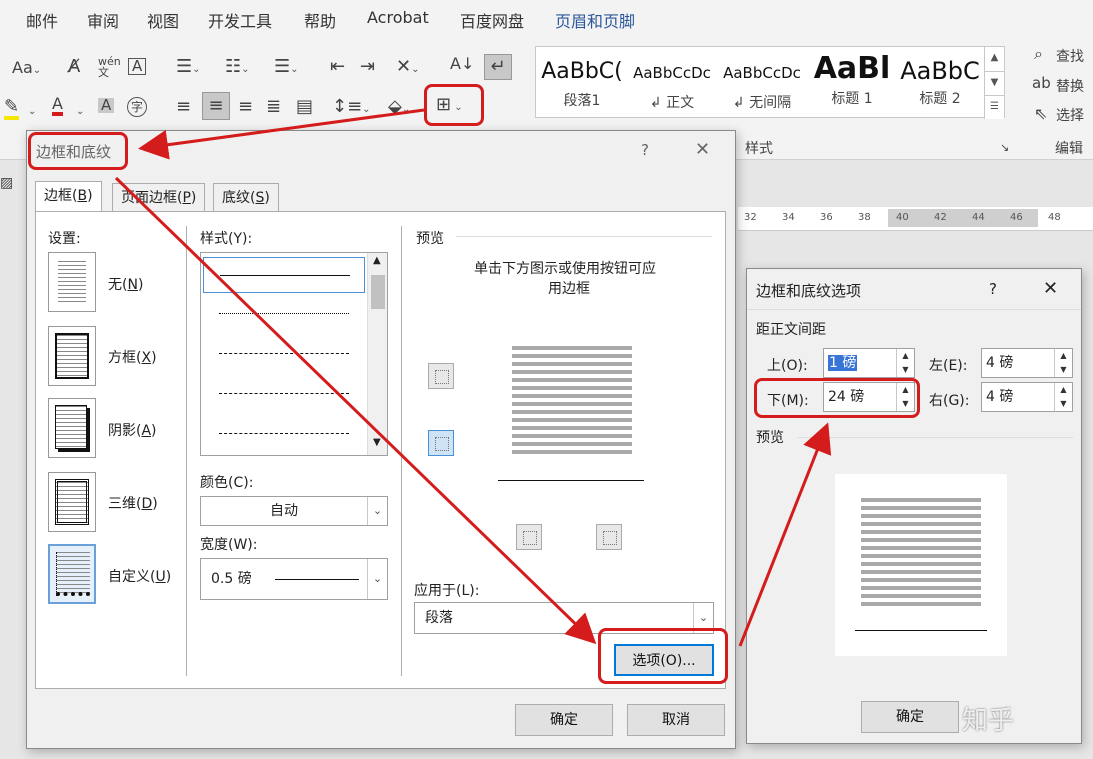 This screenshot has width=1093, height=759. Describe the element at coordinates (988, 721) in the screenshot. I see `watermark: 知乎` at that location.